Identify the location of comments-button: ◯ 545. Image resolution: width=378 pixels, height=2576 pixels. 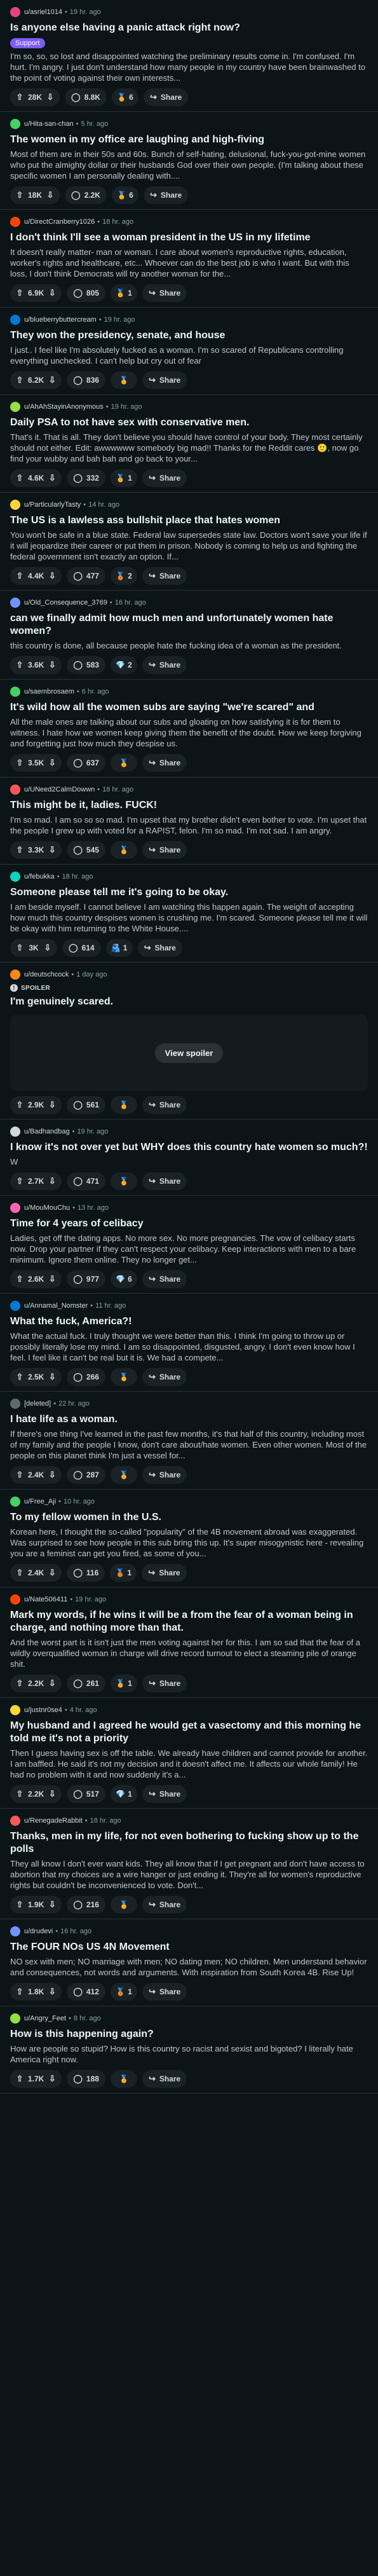
(86, 850).